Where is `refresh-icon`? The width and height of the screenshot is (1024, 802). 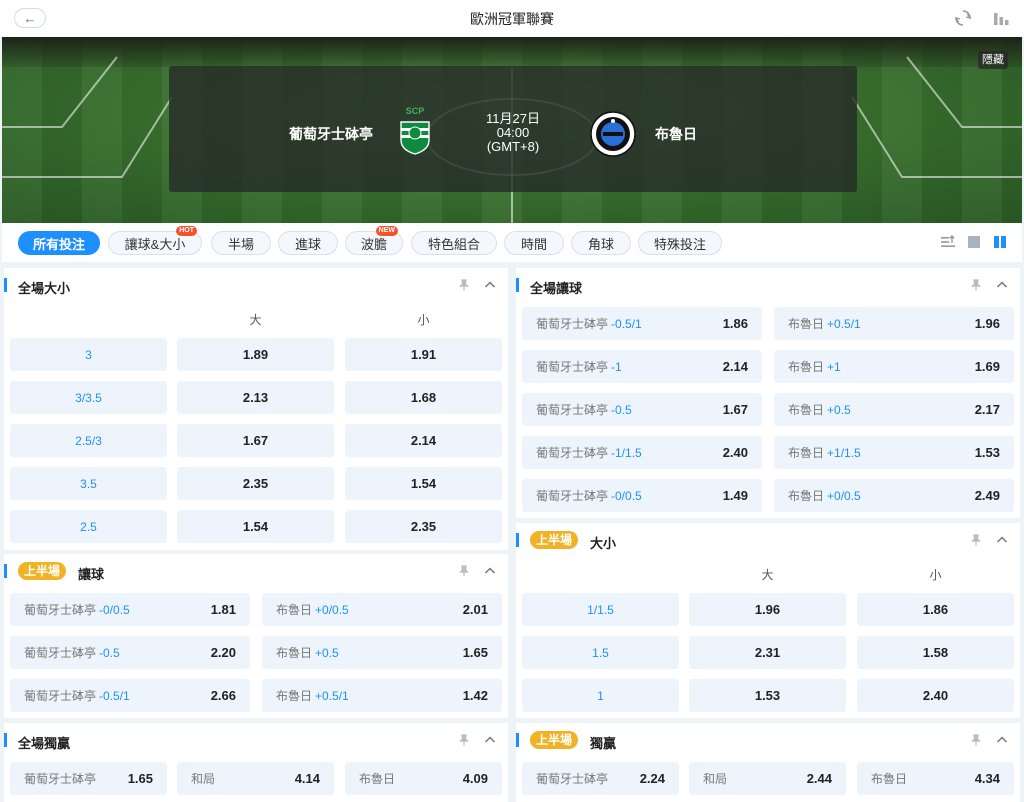
refresh-icon is located at coordinates (963, 18).